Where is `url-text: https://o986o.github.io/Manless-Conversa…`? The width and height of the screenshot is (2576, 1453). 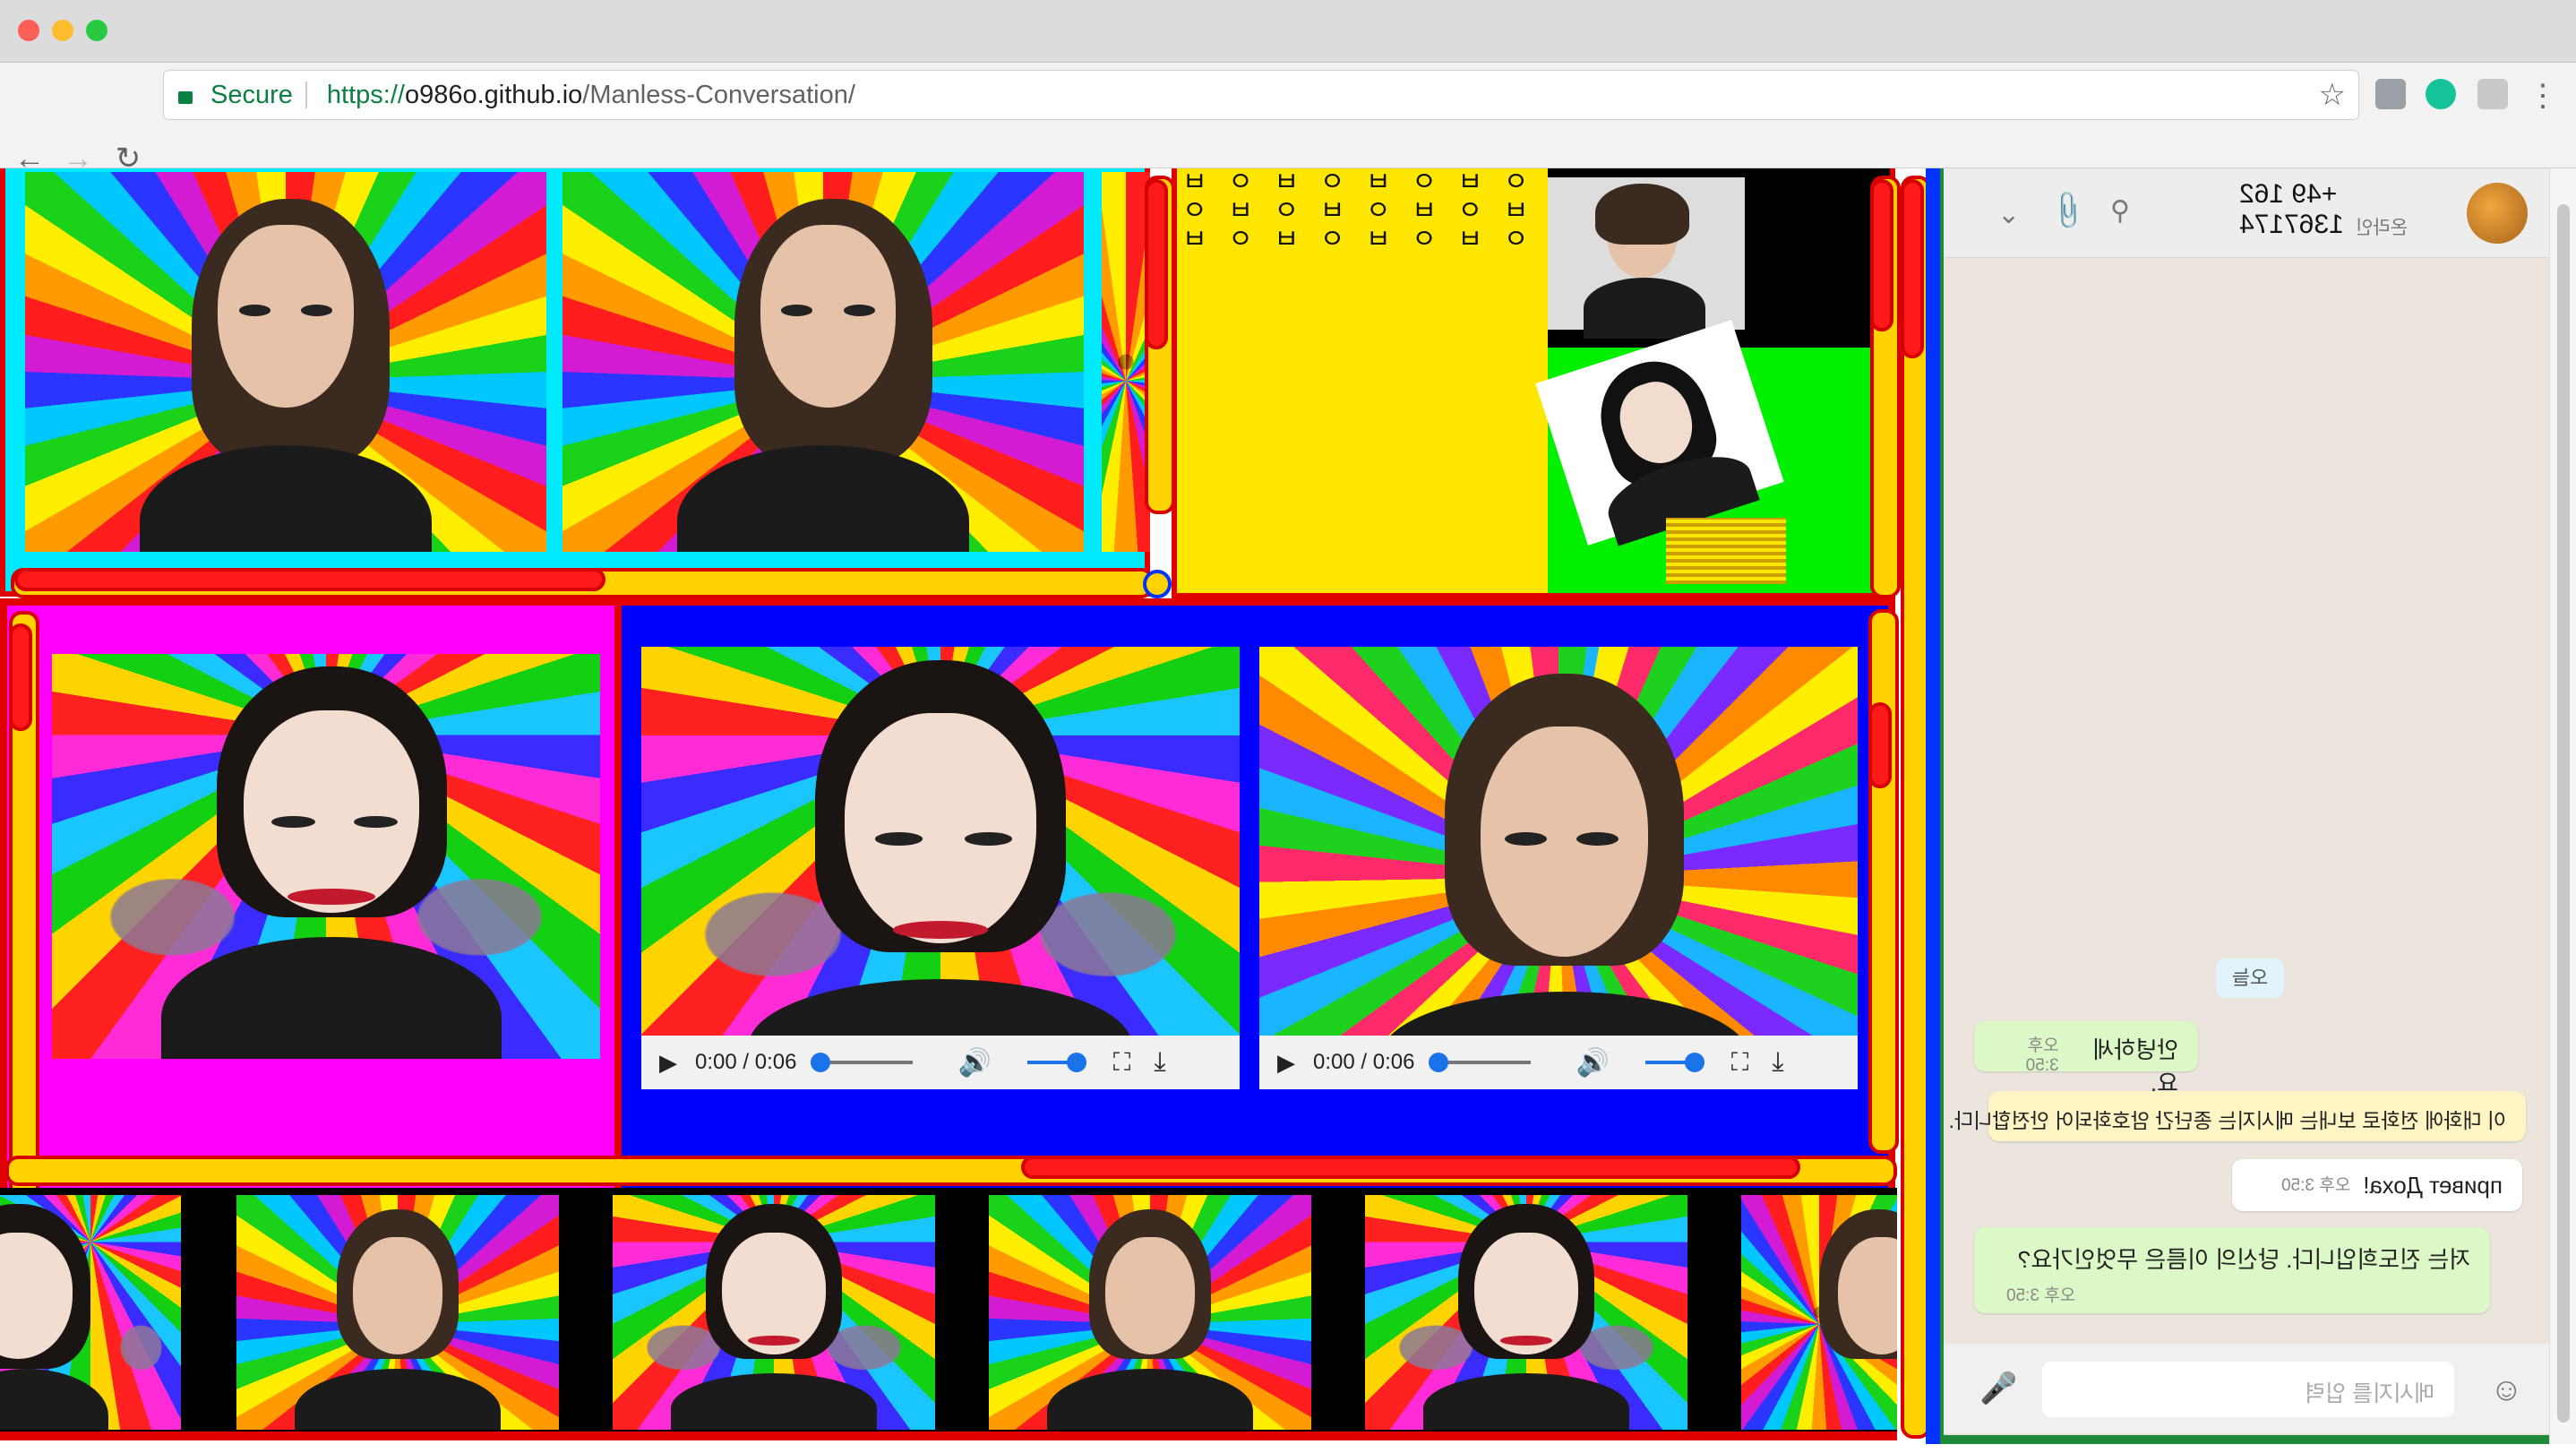 url-text: https://o986o.github.io/Manless-Conversa… is located at coordinates (591, 96).